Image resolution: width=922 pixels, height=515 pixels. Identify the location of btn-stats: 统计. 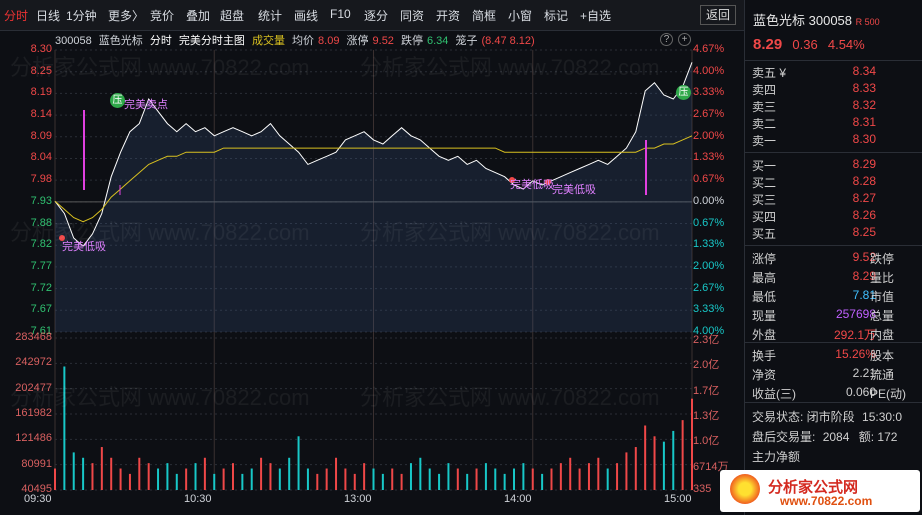
(270, 15).